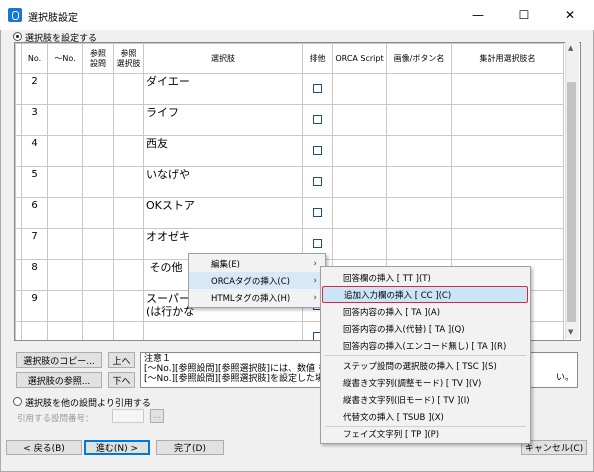  Describe the element at coordinates (34, 244) in the screenshot. I see `no-cell: 7` at that location.